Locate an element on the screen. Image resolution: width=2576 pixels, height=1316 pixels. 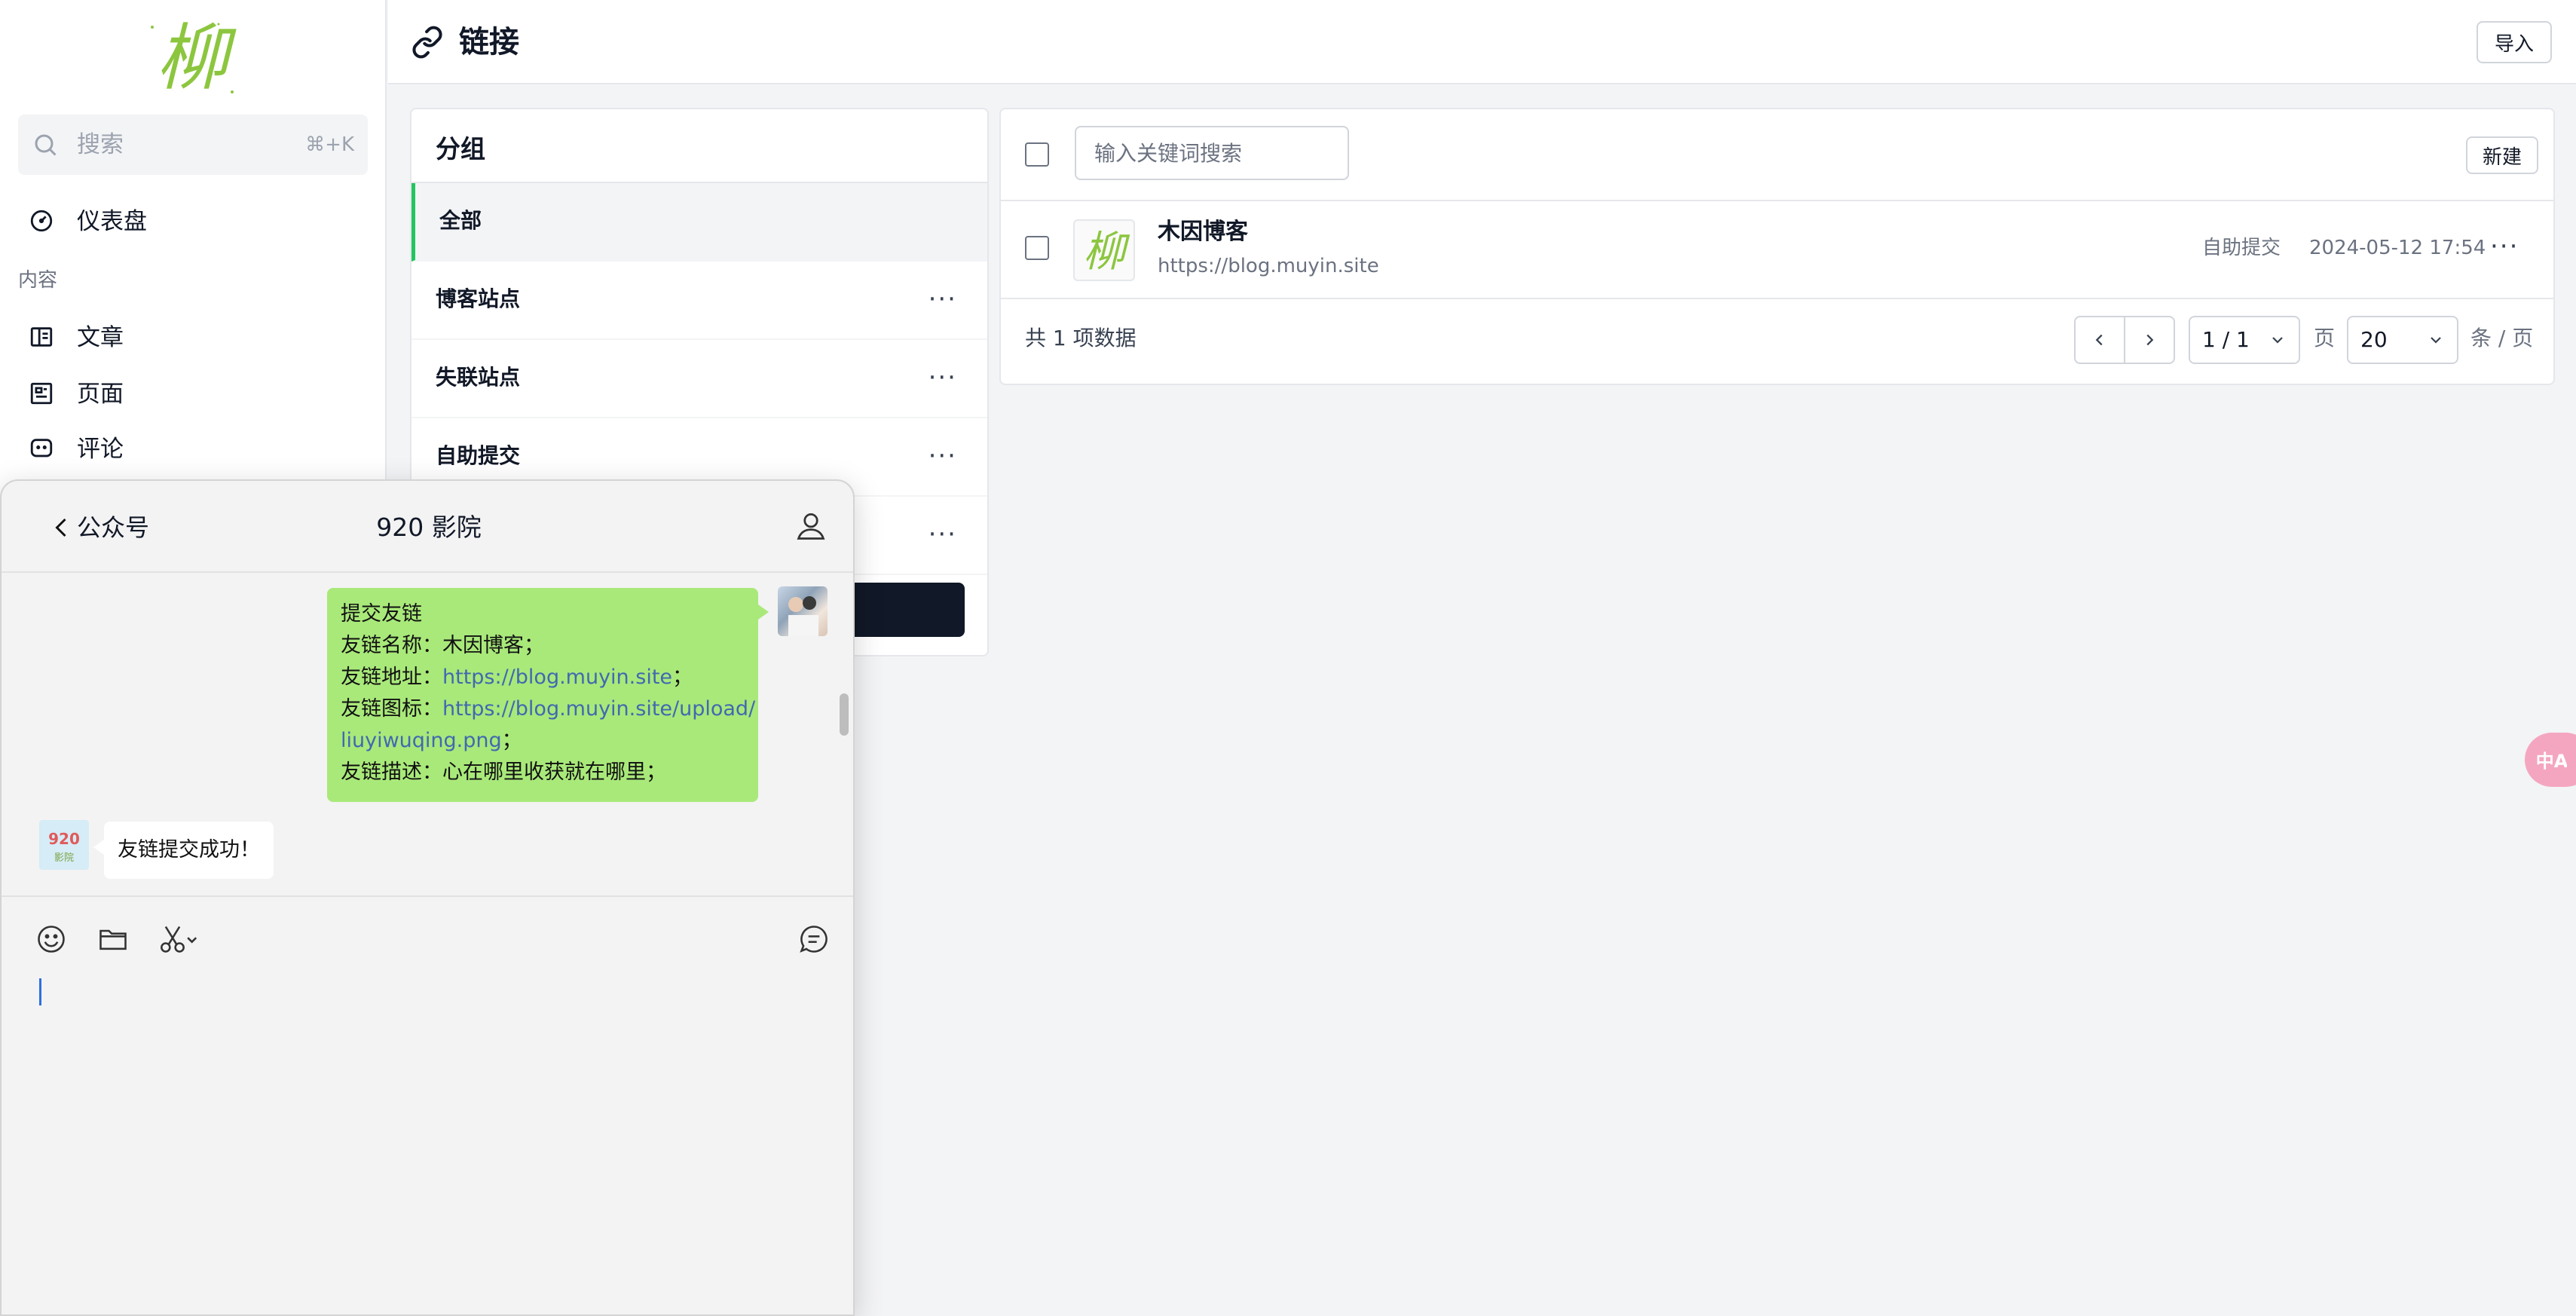
message-link: liuyiwuqing.png is located at coordinates (422, 740).